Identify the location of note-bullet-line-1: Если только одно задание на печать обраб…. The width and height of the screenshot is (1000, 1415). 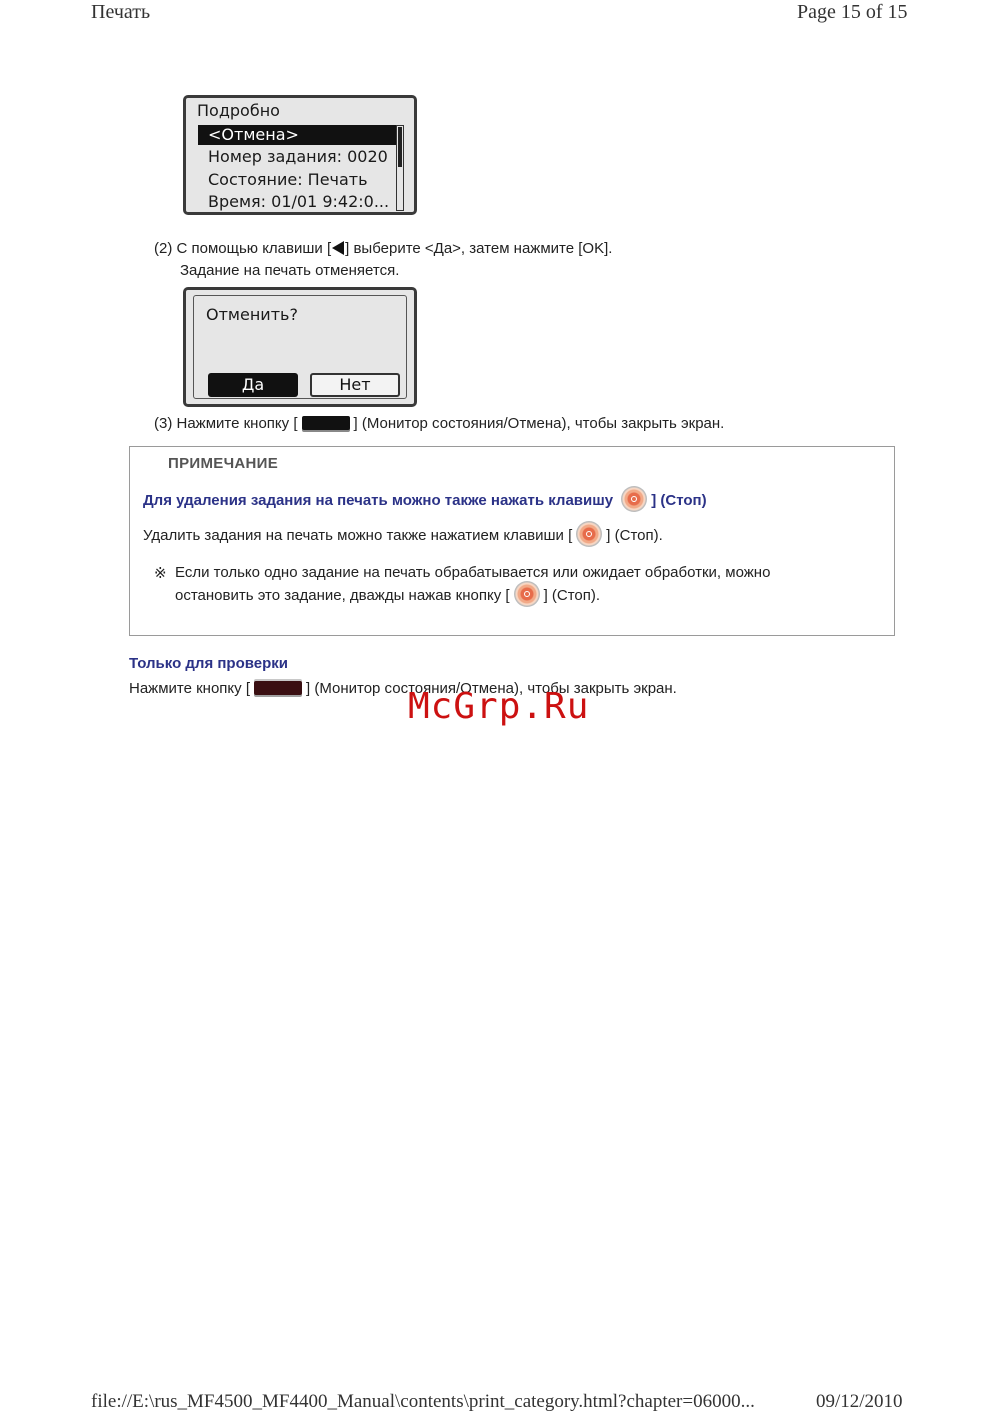
(473, 572).